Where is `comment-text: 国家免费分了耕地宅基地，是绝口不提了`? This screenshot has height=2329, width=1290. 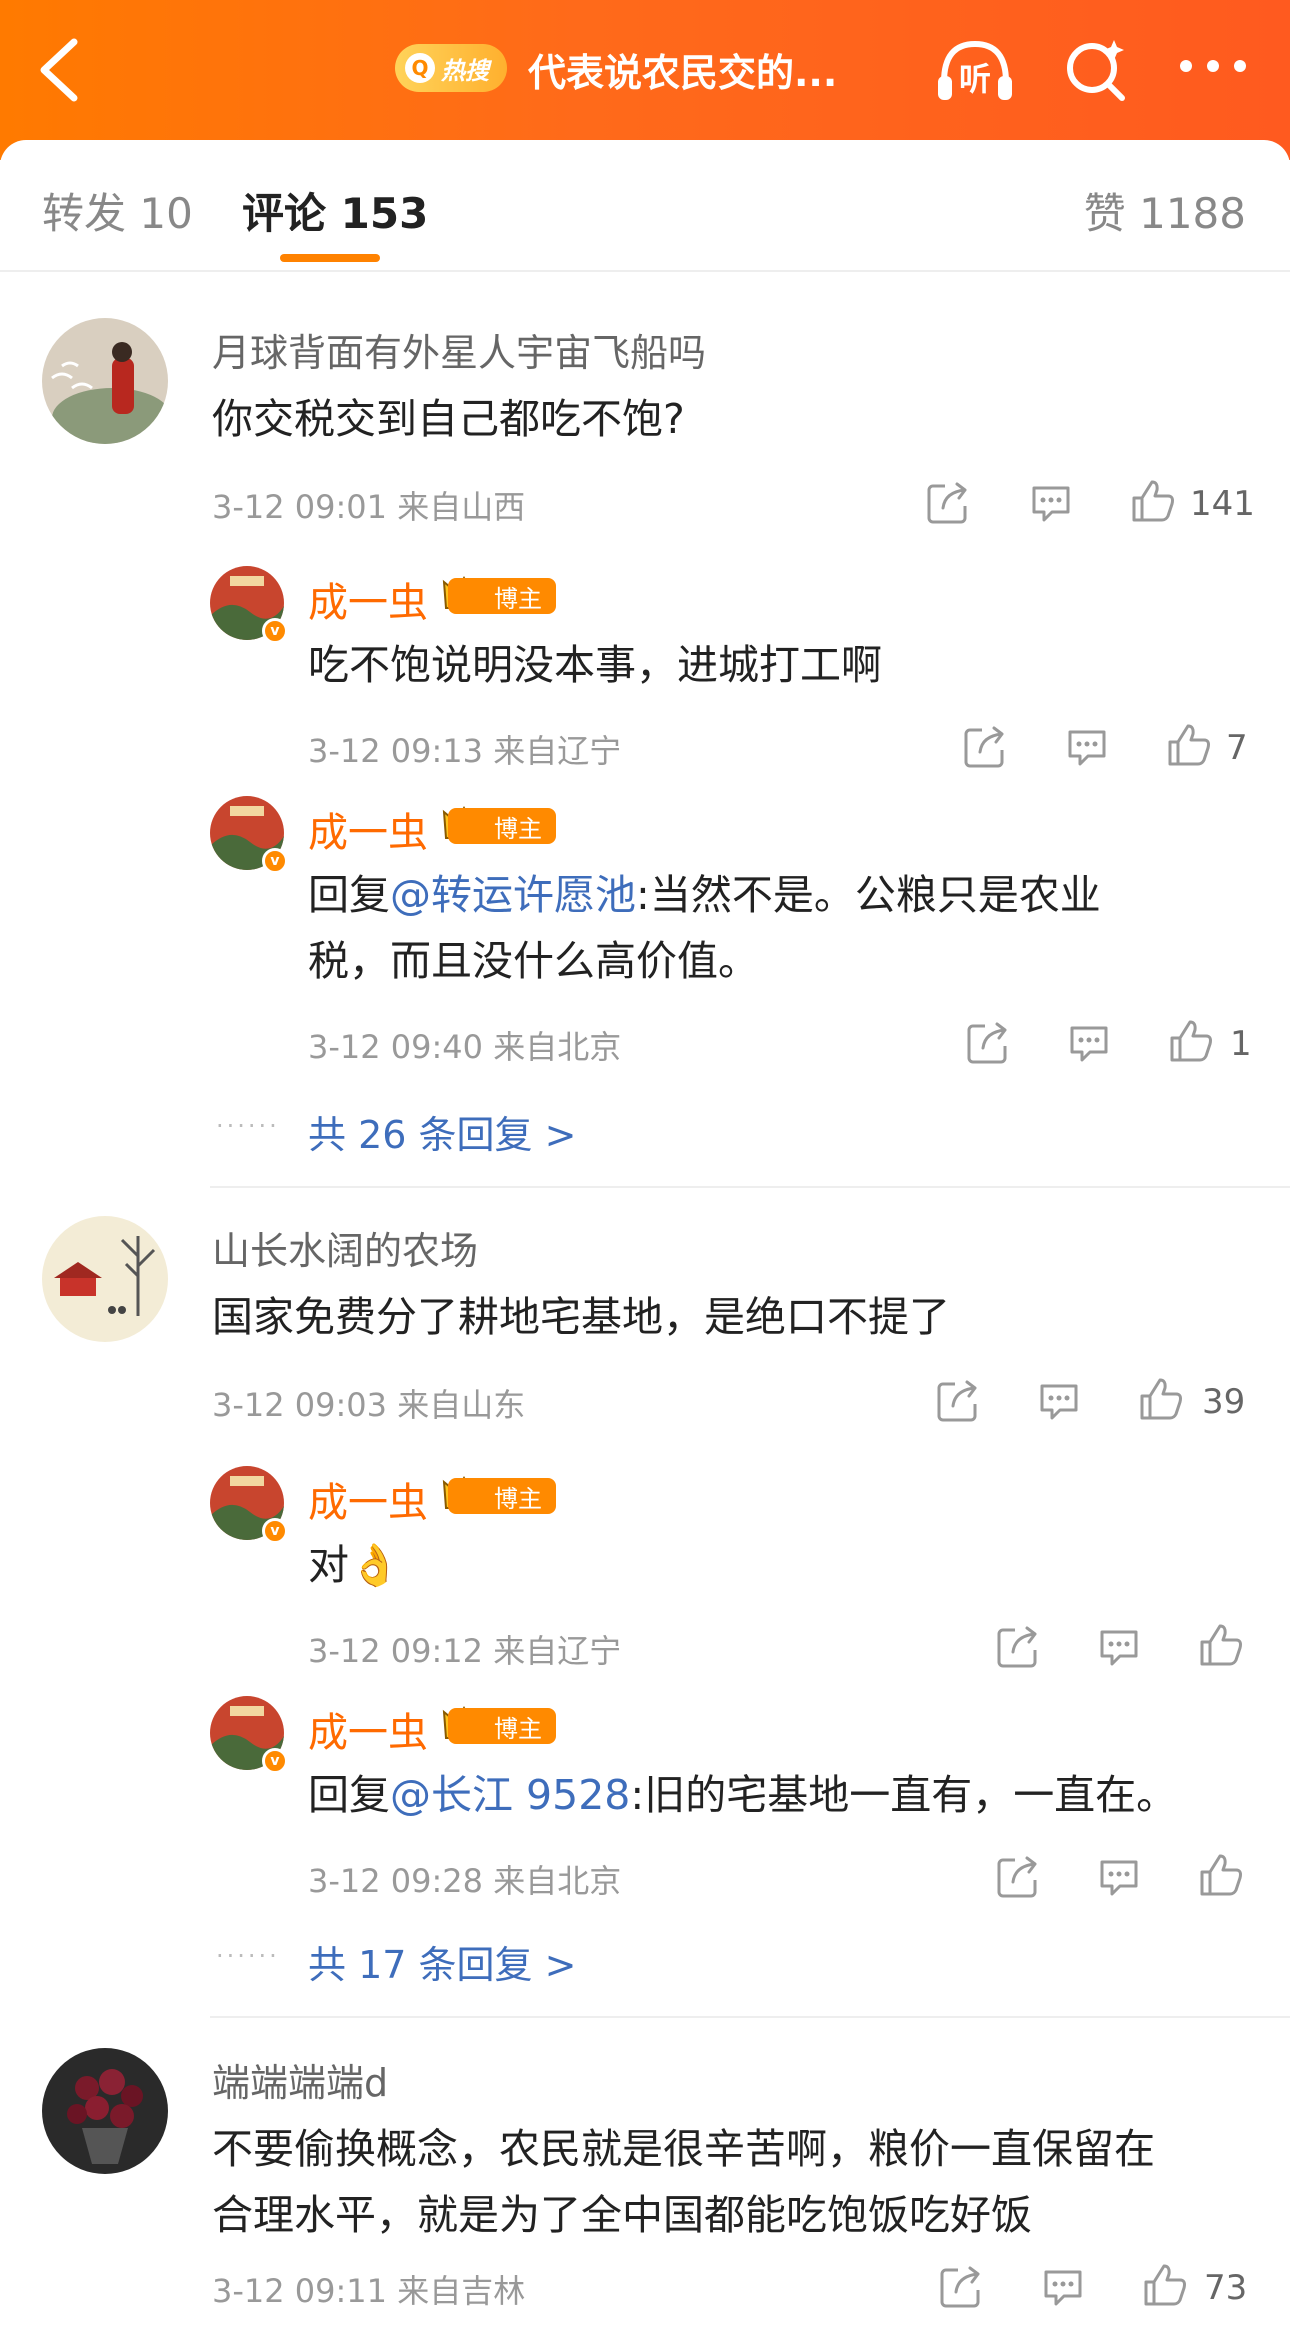
comment-text: 国家免费分了耕地宅基地，是绝口不提了 is located at coordinates (581, 1317).